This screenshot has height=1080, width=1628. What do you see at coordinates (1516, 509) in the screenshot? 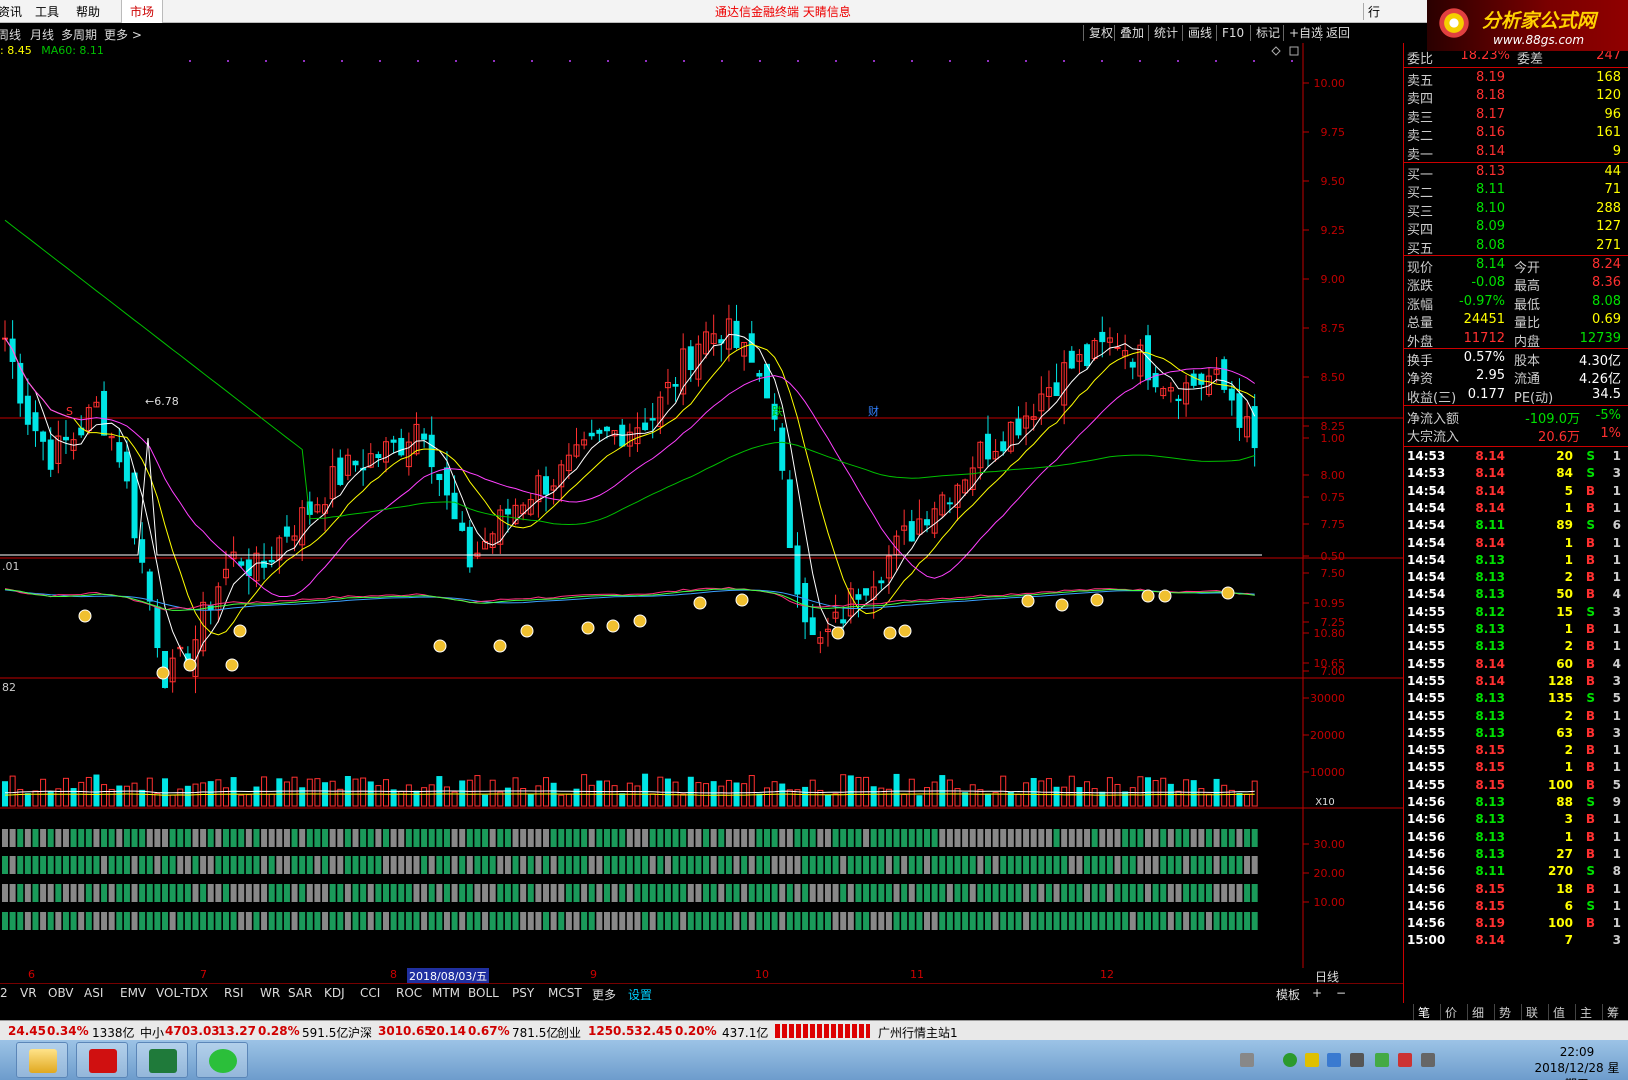
I see `tick-row: 14:54 8.14 1 B 1` at bounding box center [1516, 509].